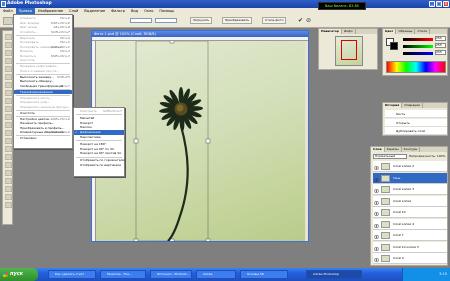 The height and width of the screenshot is (281, 450). What do you see at coordinates (309, 20) in the screenshot?
I see `cancel-icon: ⊘` at bounding box center [309, 20].